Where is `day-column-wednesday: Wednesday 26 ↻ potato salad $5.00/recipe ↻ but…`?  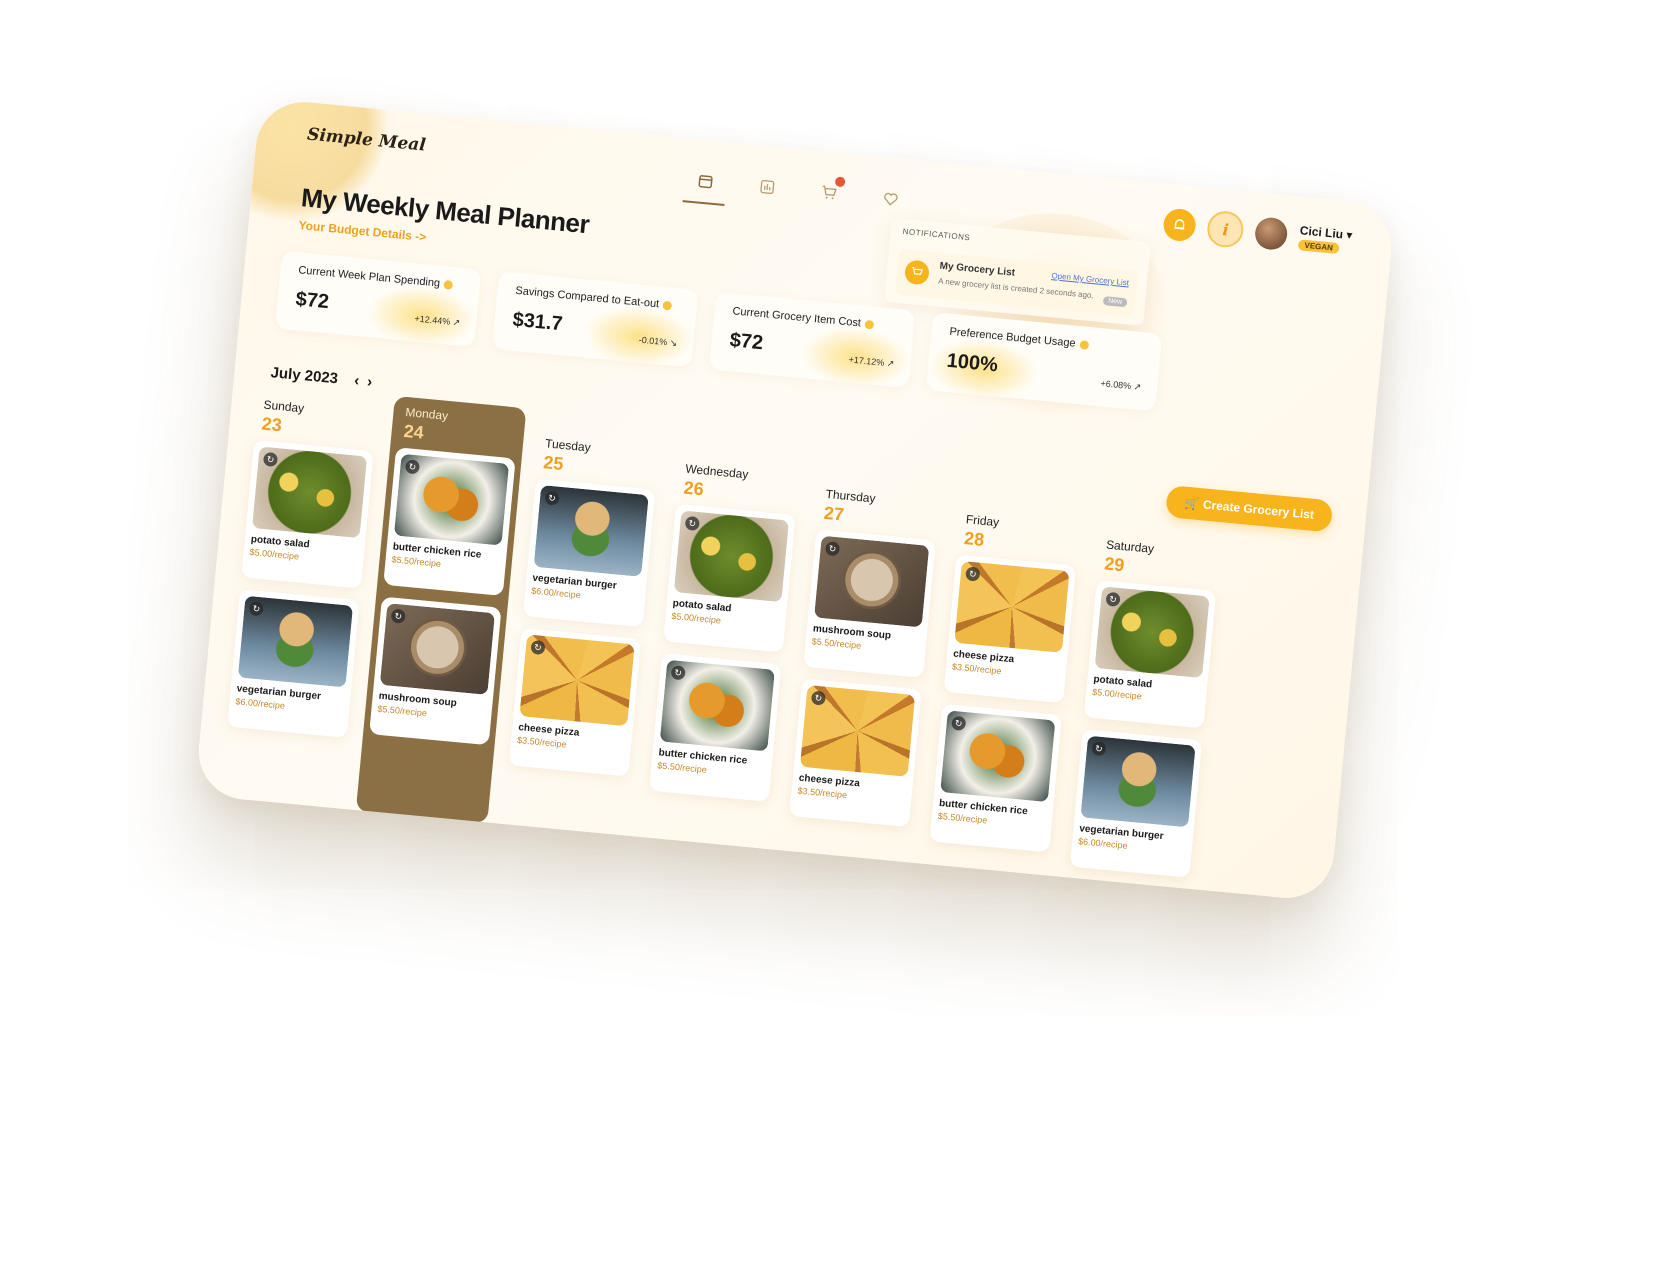 day-column-wednesday: Wednesday 26 ↻ potato salad $5.00/recipe ↻ but… is located at coordinates (723, 651).